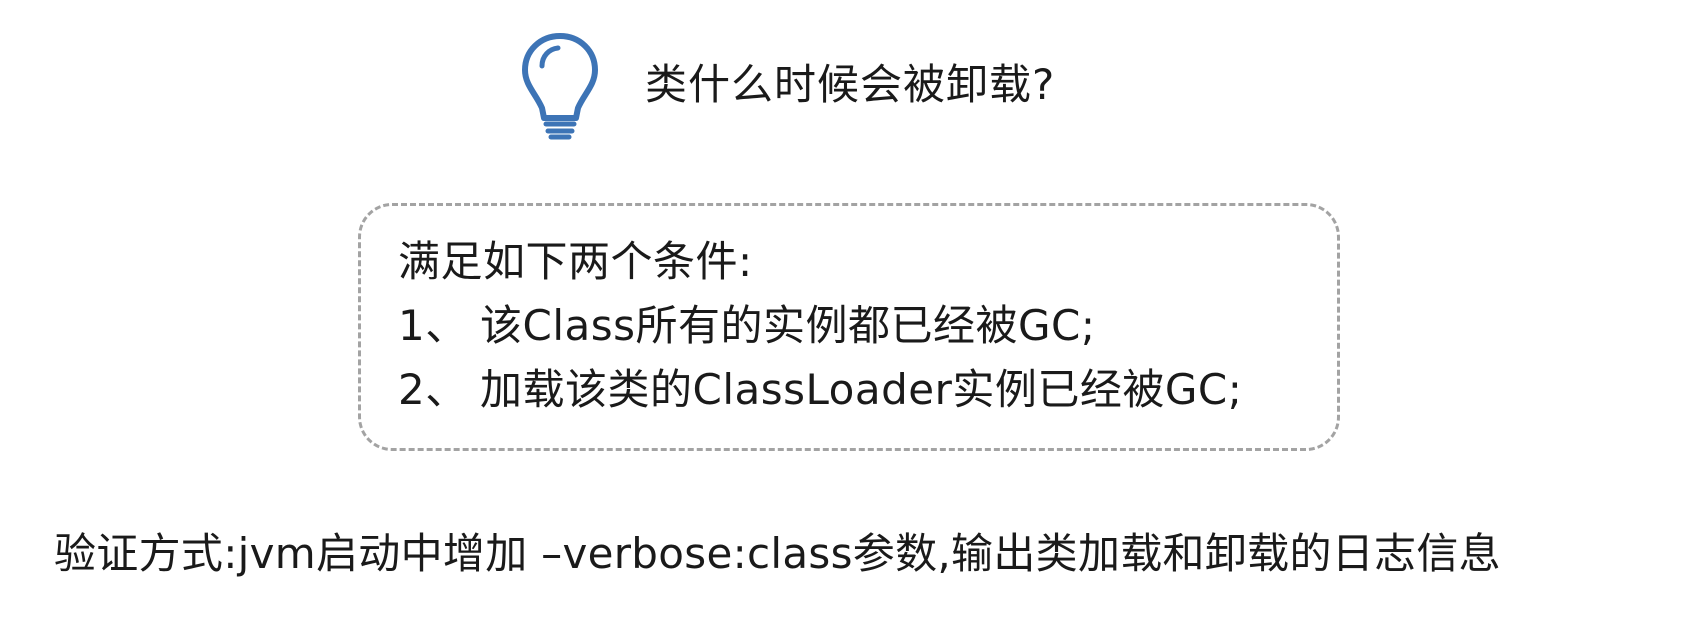  I want to click on title-row: 类什么时候会被卸载?, so click(787, 85).